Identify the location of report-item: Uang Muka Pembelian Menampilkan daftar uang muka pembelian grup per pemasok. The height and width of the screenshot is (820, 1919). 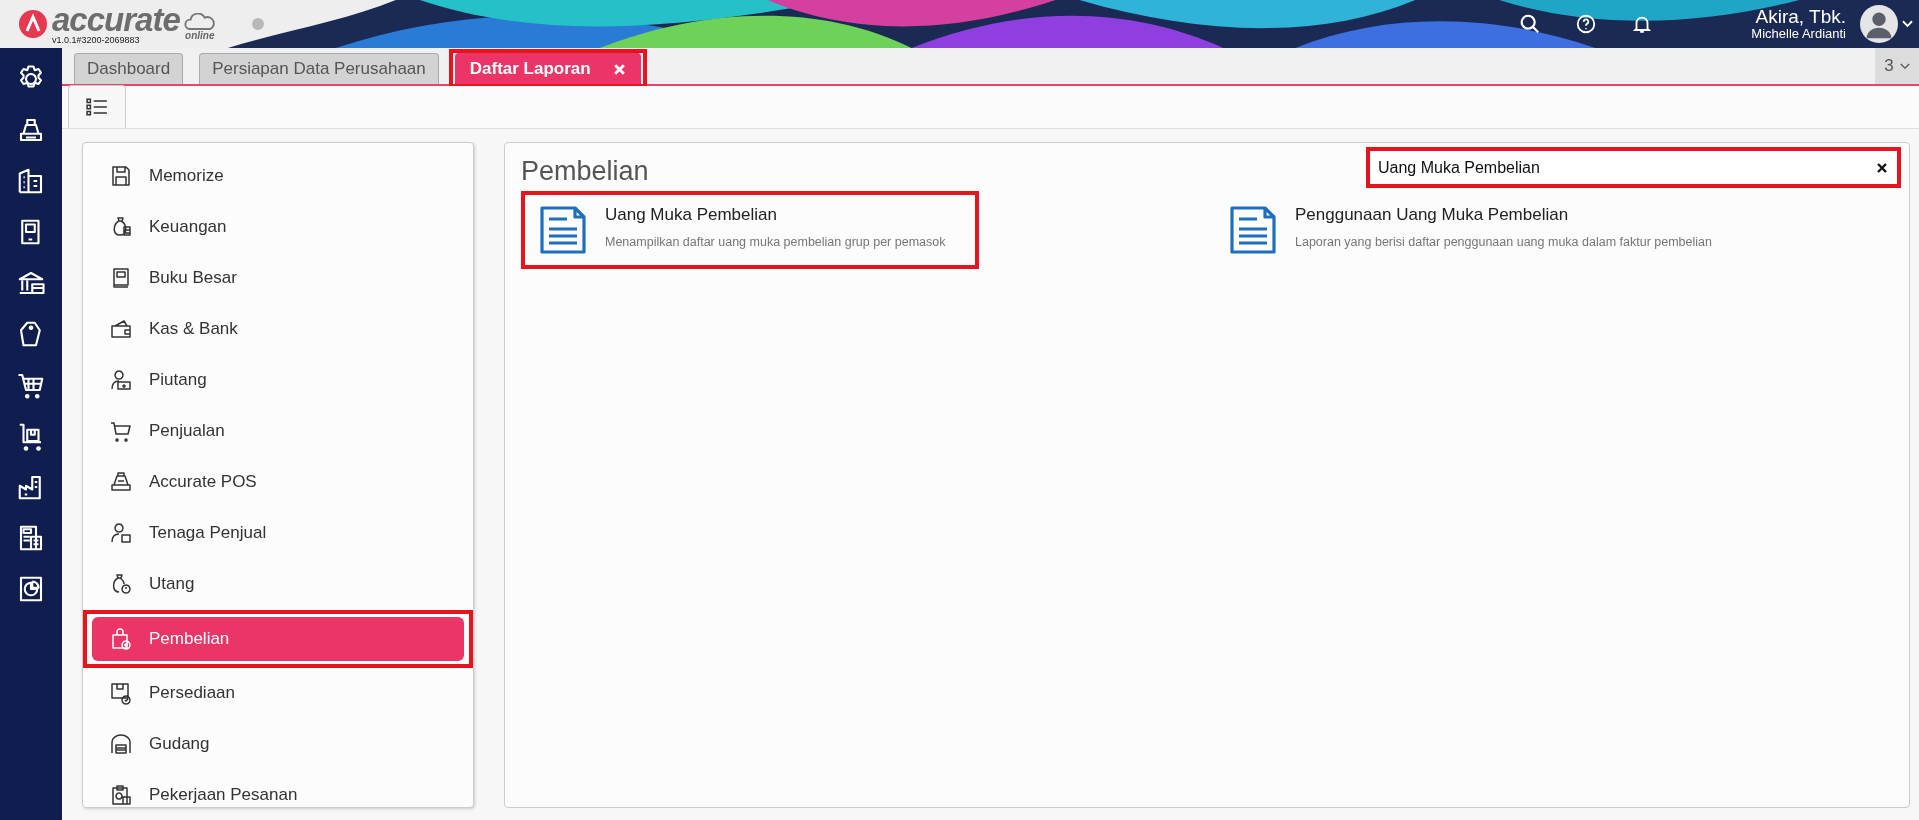
(750, 230).